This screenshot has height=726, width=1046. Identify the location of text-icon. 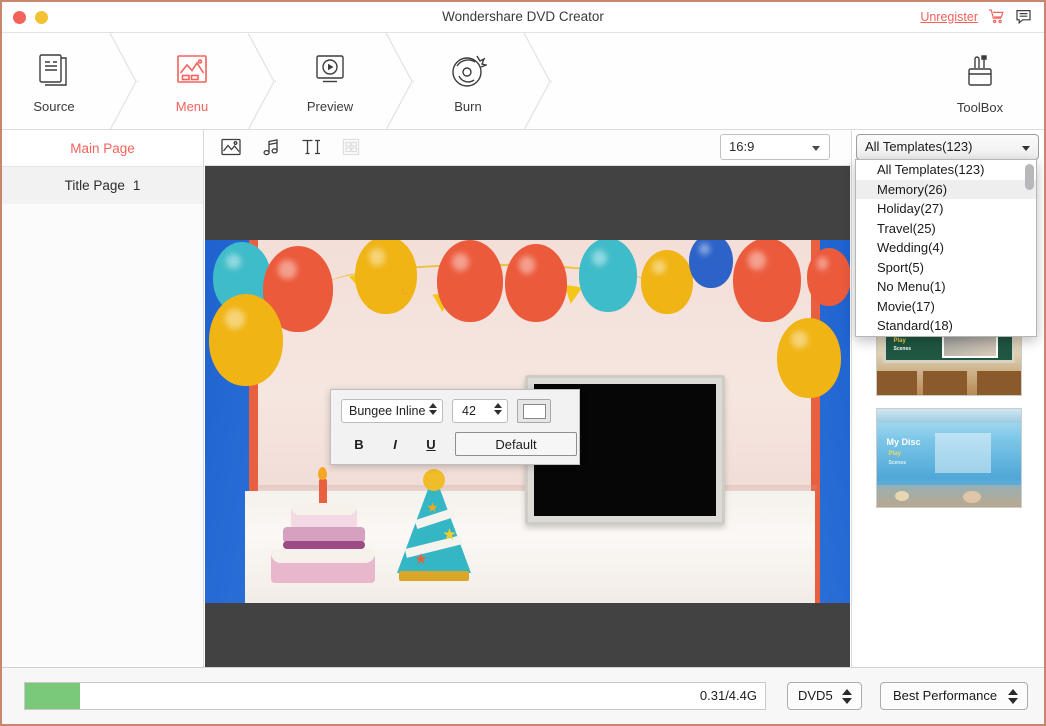
(311, 147).